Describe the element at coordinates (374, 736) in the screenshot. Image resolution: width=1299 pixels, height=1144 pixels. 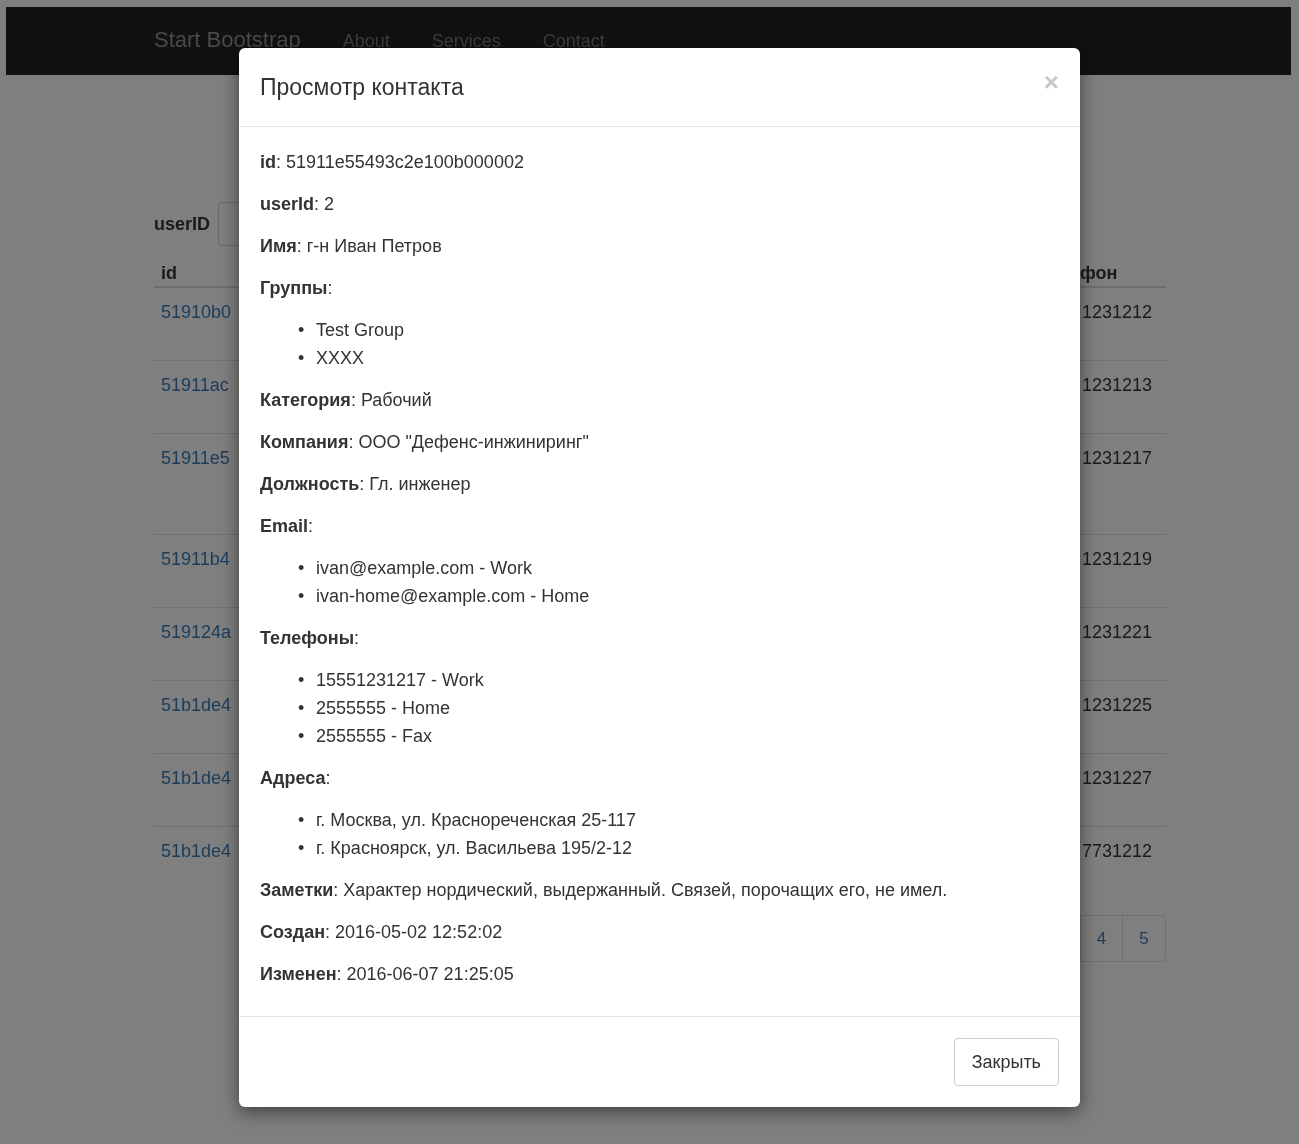
I see `list-item: 2555555 - Fax` at that location.